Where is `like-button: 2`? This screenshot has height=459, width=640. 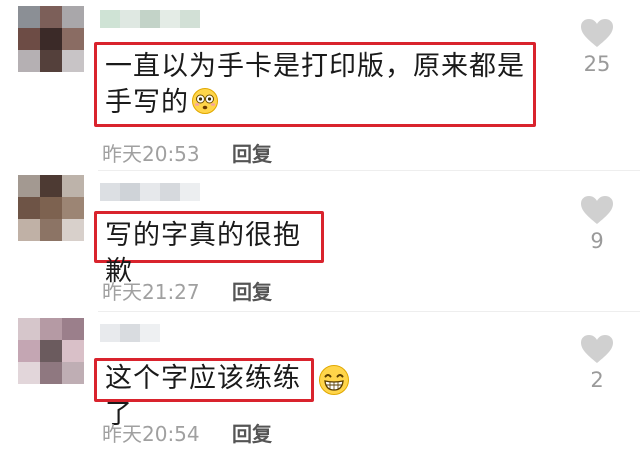 like-button: 2 is located at coordinates (597, 363).